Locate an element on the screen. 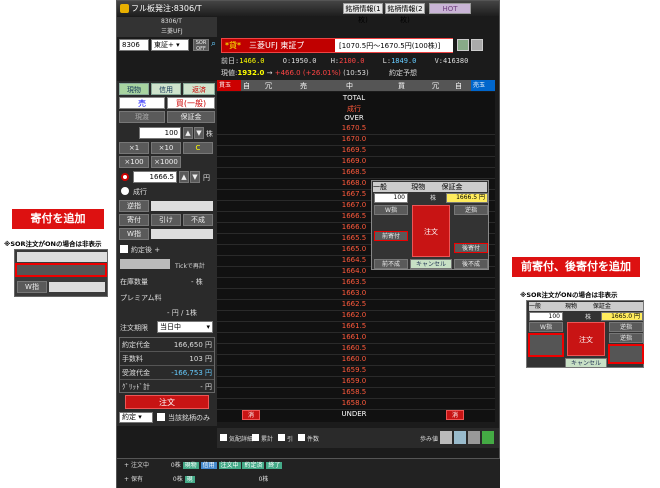  status-hold-label: 保有 is located at coordinates (136, 479).